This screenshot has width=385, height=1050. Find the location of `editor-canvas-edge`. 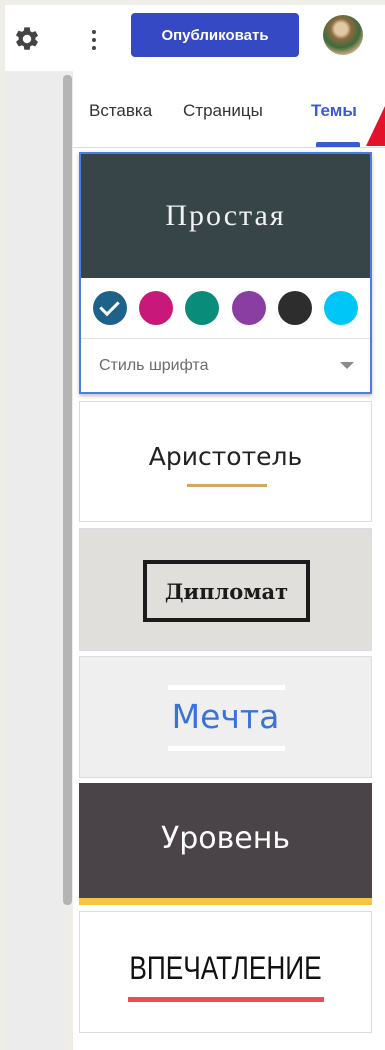

editor-canvas-edge is located at coordinates (35, 560).